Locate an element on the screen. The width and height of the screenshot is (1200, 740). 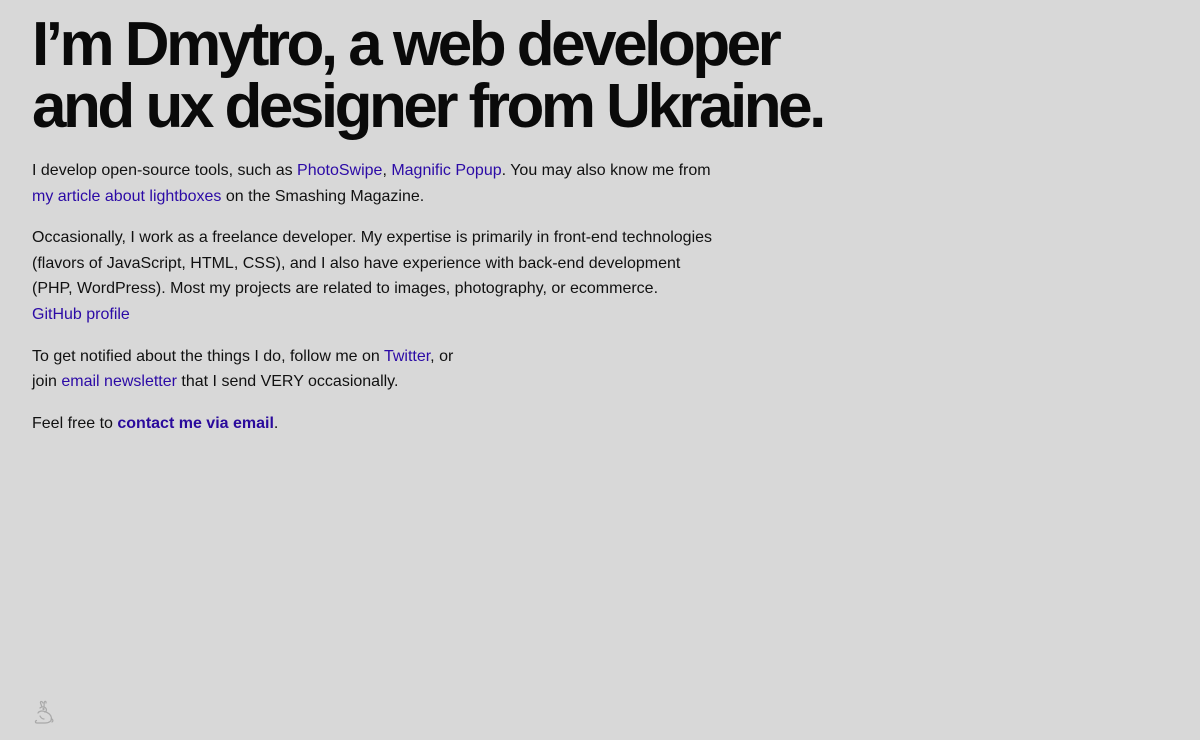
intro-text-3: on the Smashing Magazine. is located at coordinates (323, 196).